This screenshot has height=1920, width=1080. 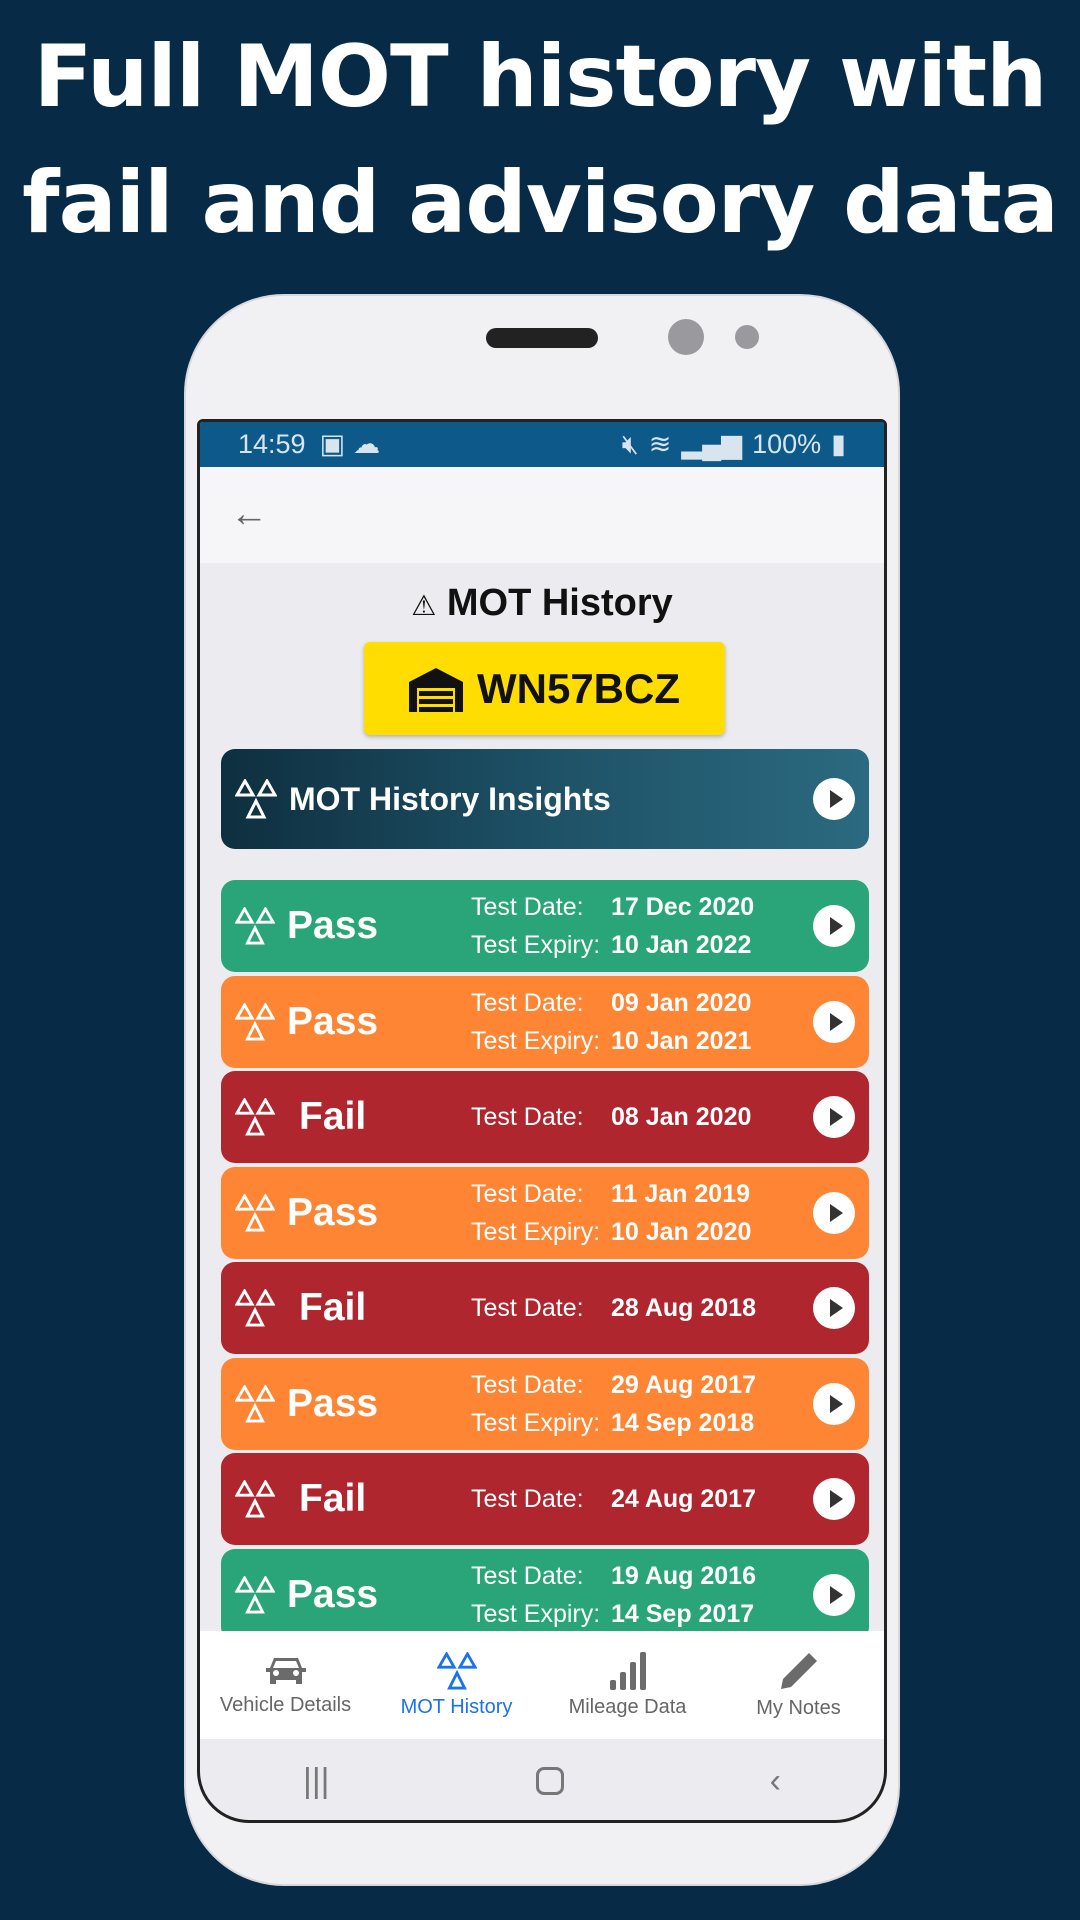 I want to click on home-icon, so click(x=549, y=1781).